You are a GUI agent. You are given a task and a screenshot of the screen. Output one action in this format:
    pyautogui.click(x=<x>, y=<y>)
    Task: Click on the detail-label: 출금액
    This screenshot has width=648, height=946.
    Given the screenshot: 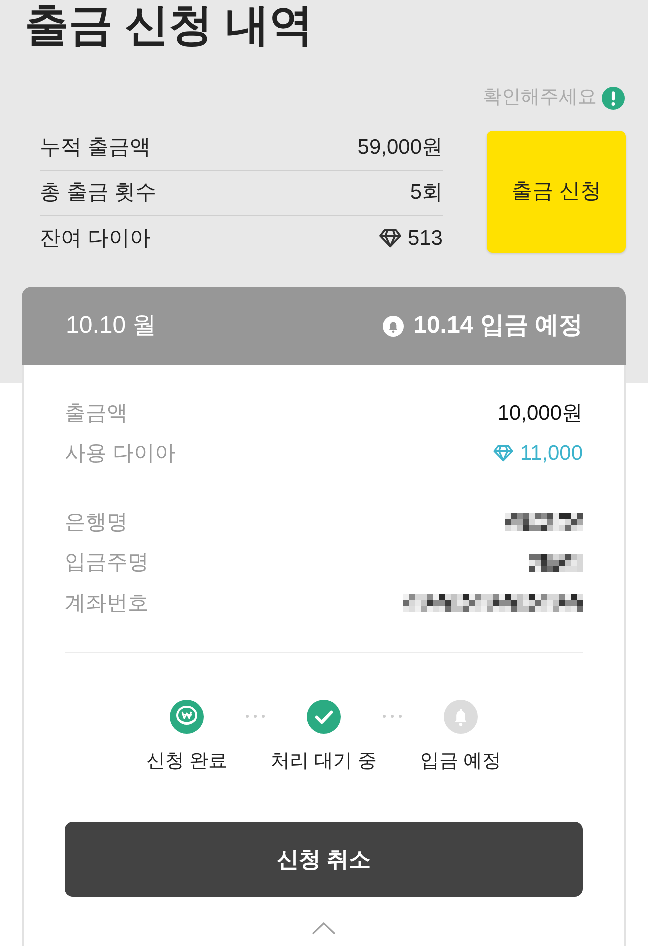 What is the action you would take?
    pyautogui.click(x=96, y=413)
    